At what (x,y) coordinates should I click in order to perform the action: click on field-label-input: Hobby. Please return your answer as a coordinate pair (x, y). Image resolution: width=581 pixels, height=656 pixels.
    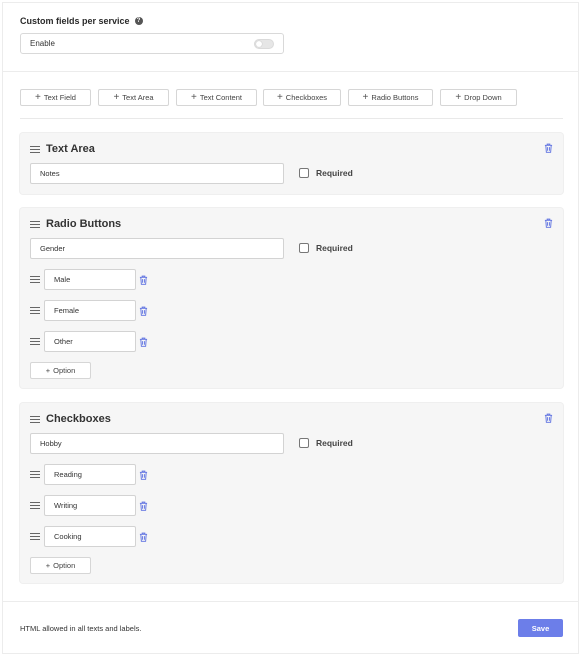
    Looking at the image, I should click on (157, 443).